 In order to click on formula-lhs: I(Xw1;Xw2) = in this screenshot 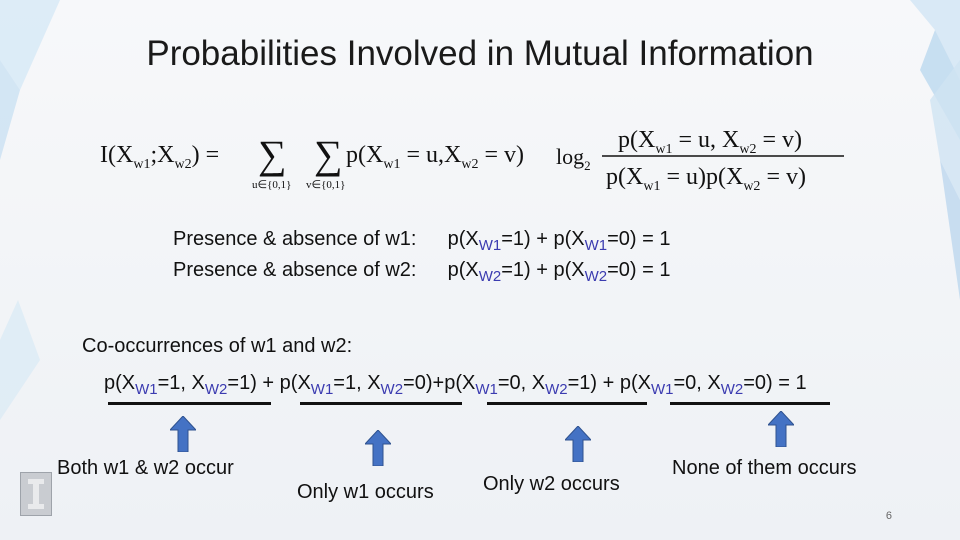, I will do `click(159, 157)`.